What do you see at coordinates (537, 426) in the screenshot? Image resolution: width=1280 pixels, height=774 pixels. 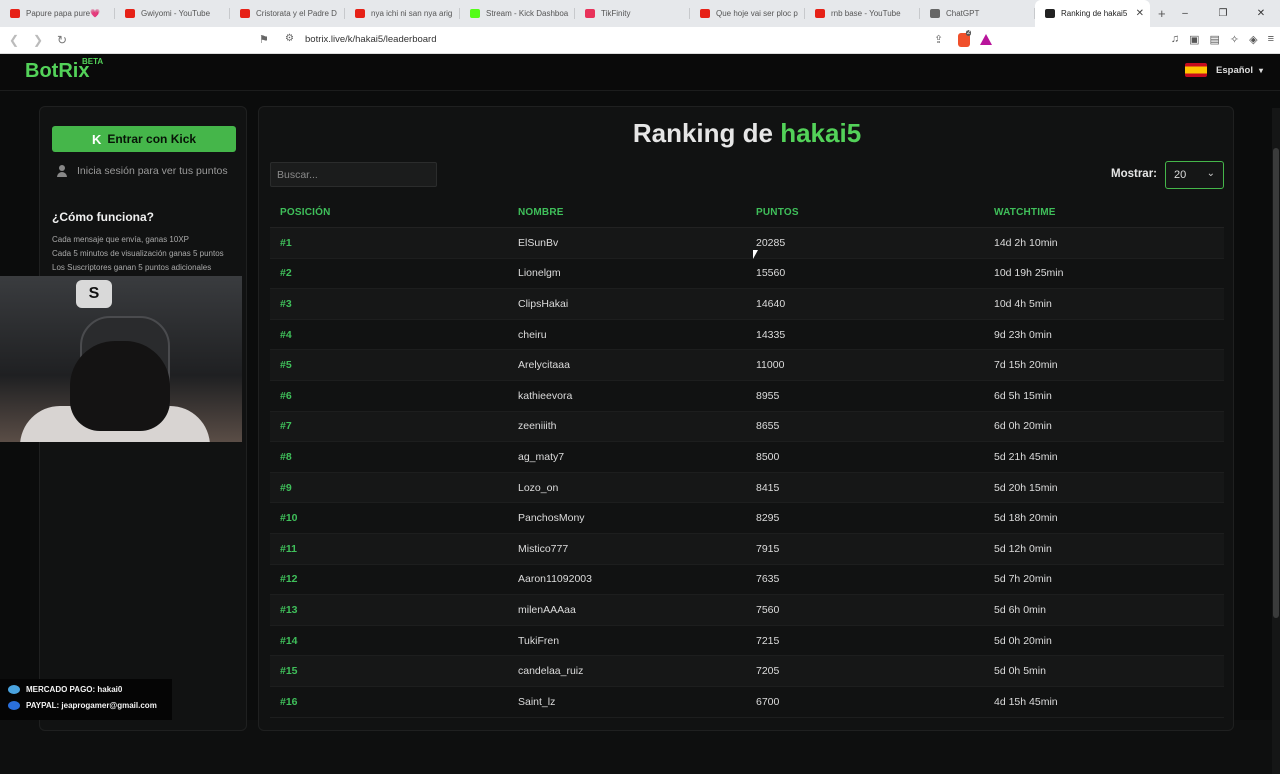 I see `name-cell: zeeniiith` at bounding box center [537, 426].